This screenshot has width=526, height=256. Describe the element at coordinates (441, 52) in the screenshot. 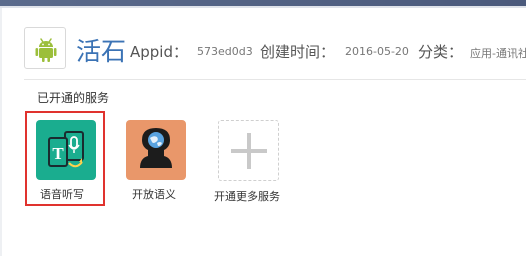

I see `category-label: 分类：` at that location.